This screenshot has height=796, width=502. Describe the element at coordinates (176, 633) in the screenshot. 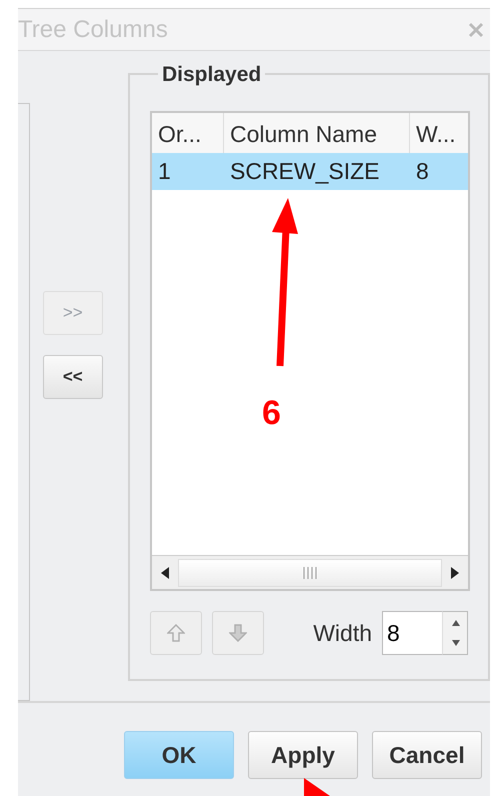

I see `up-arrow-icon` at that location.